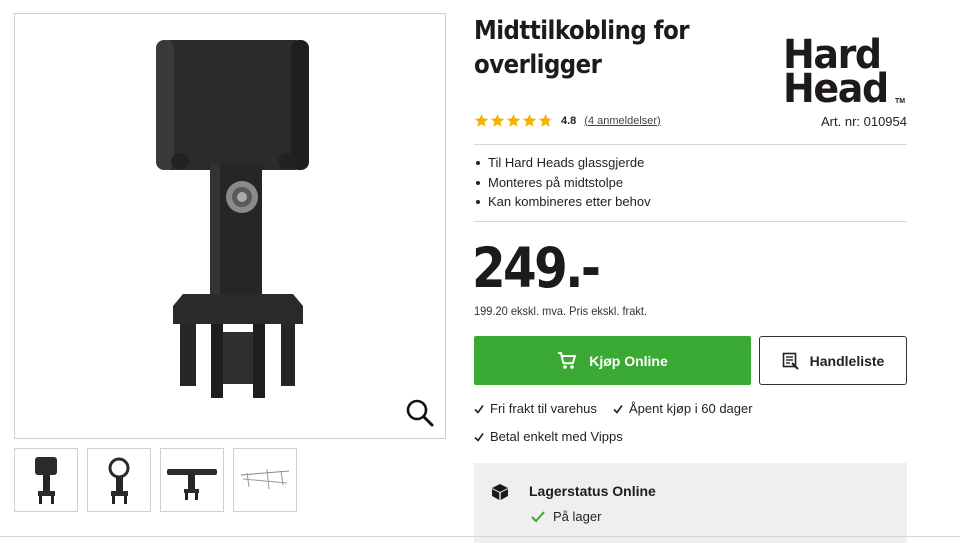 This screenshot has height=554, width=960. What do you see at coordinates (847, 360) in the screenshot?
I see `shopping-list-label: Handleliste` at bounding box center [847, 360].